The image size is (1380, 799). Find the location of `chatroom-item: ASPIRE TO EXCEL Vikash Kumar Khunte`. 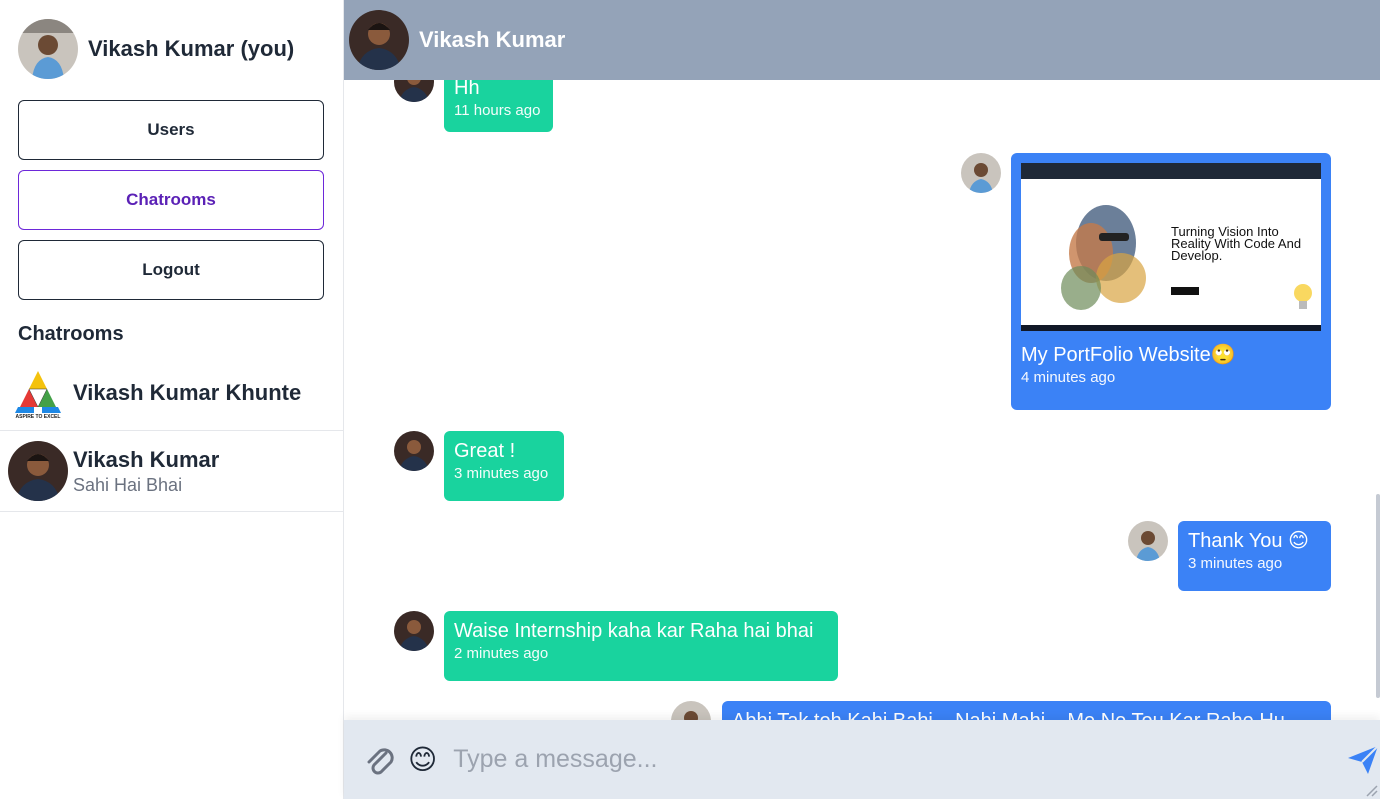

chatroom-item: ASPIRE TO EXCEL Vikash Kumar Khunte is located at coordinates (172, 393).